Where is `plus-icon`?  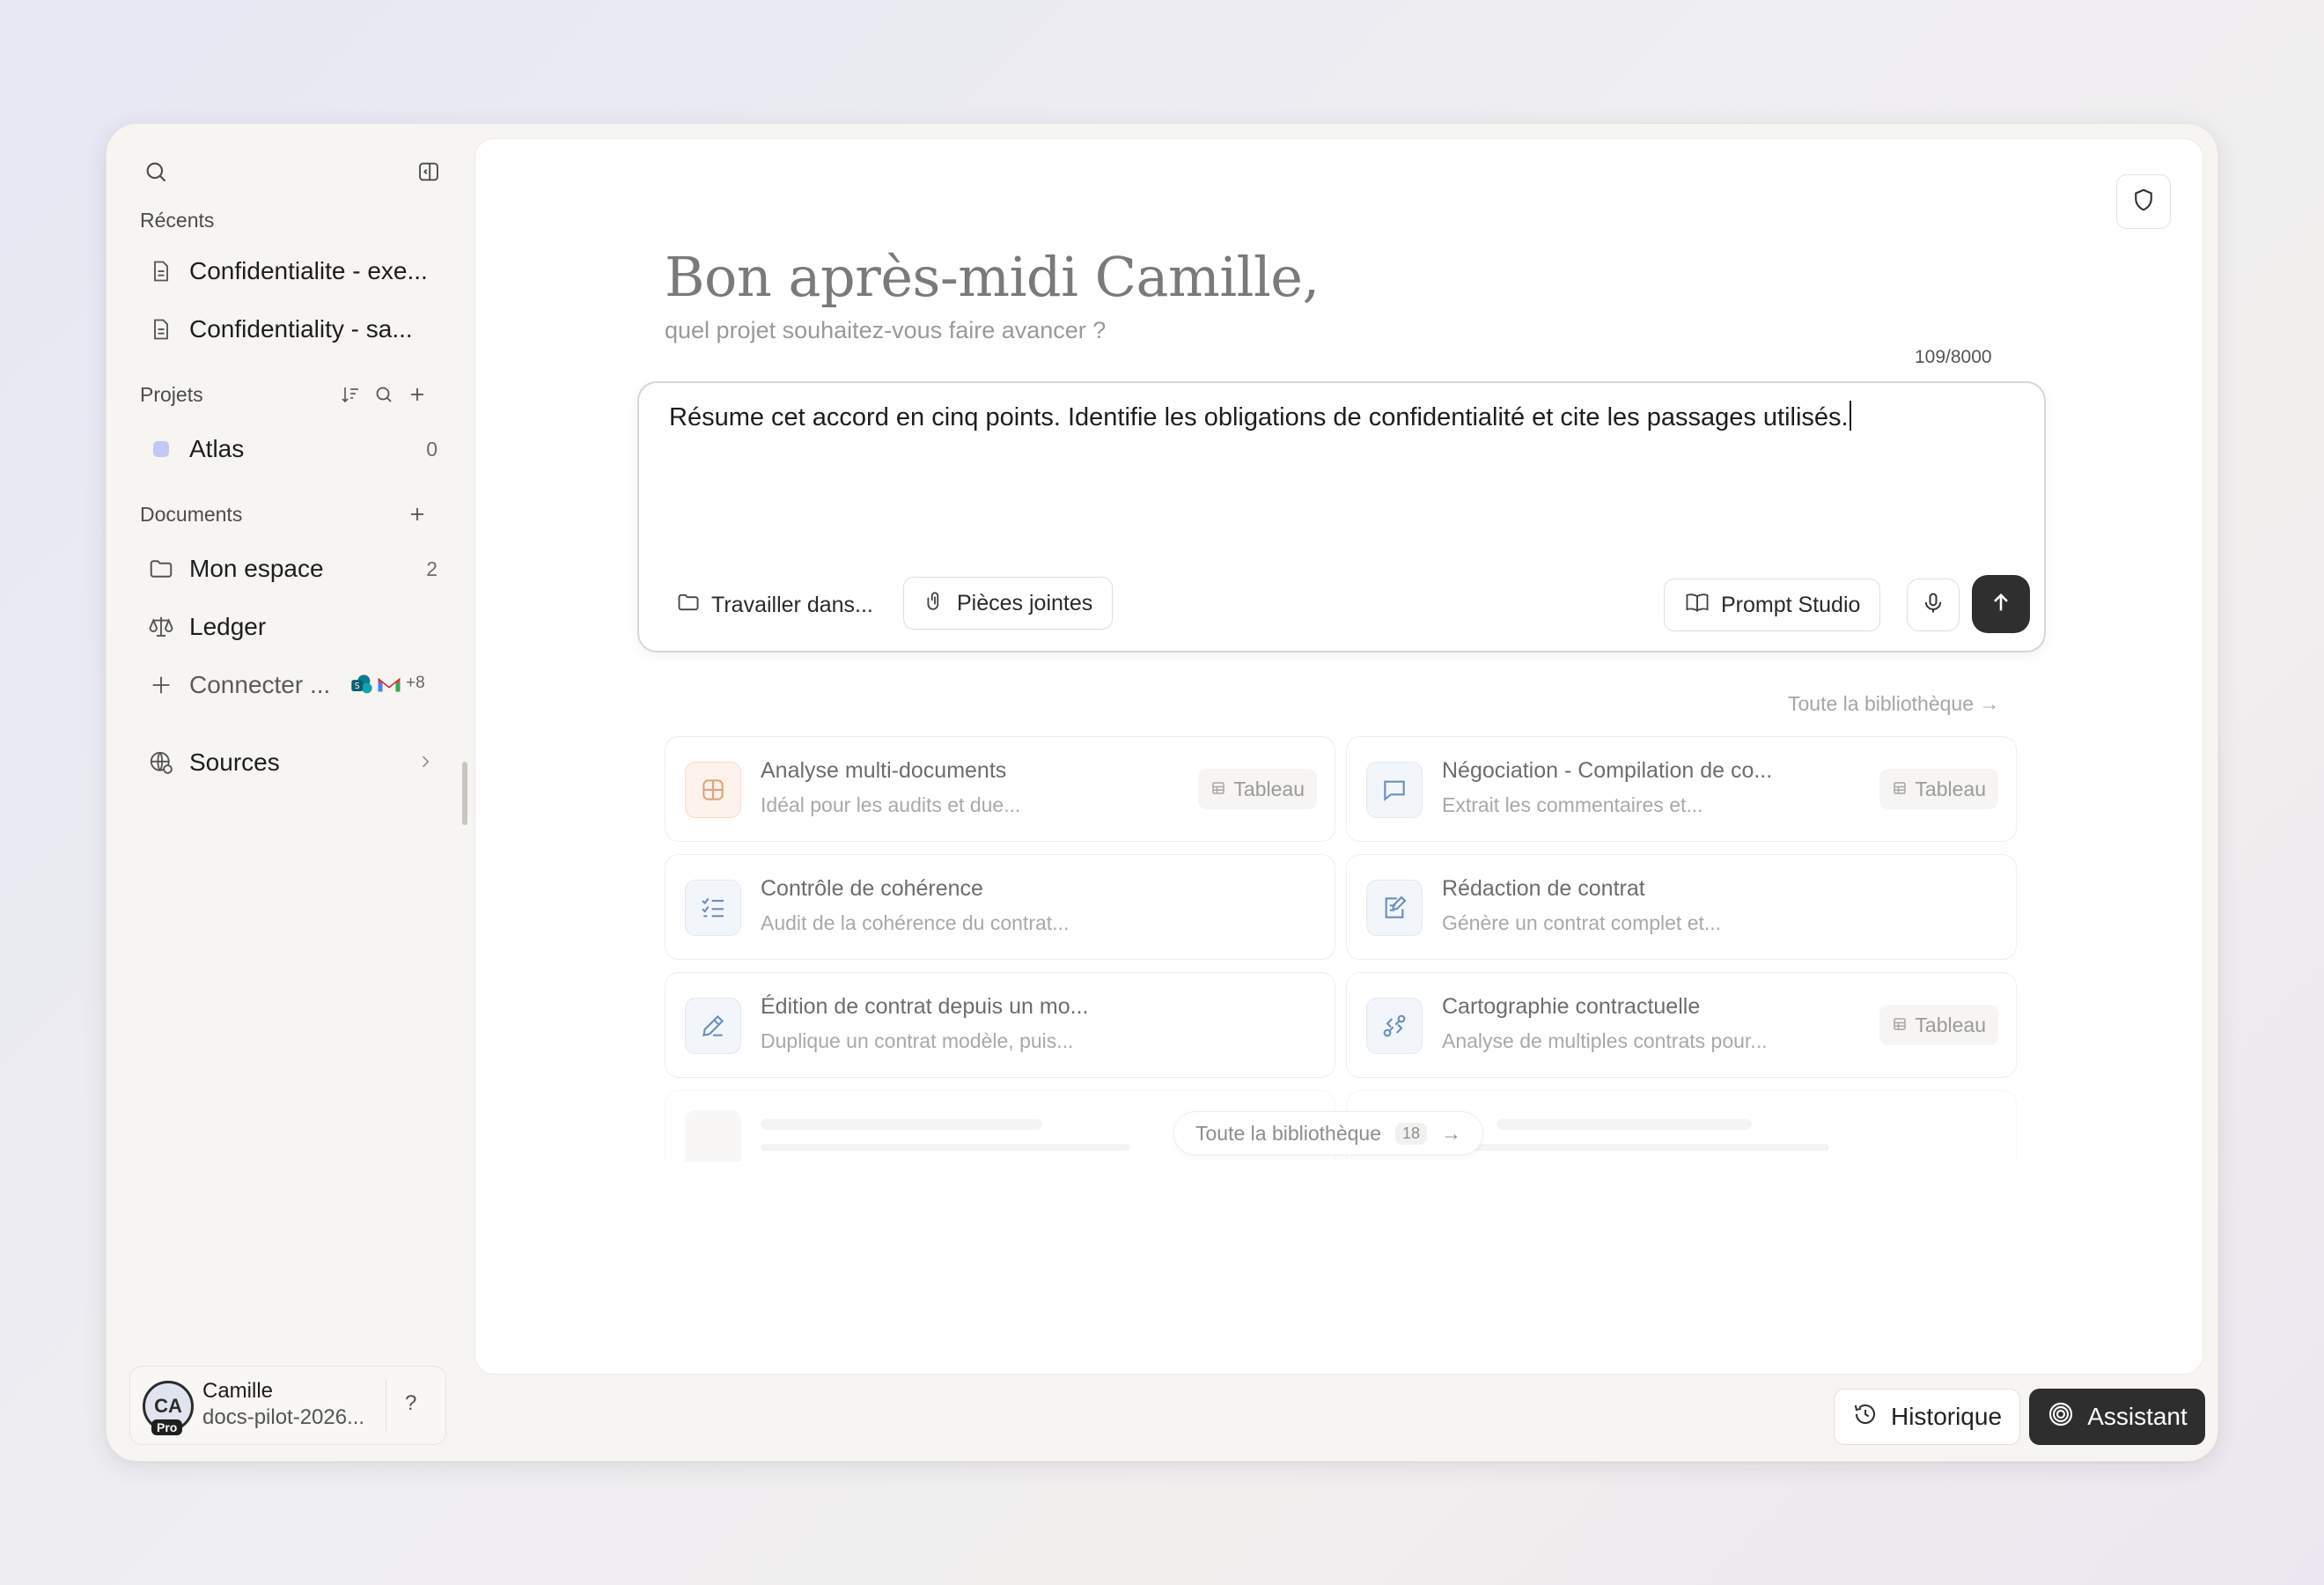 plus-icon is located at coordinates (161, 685).